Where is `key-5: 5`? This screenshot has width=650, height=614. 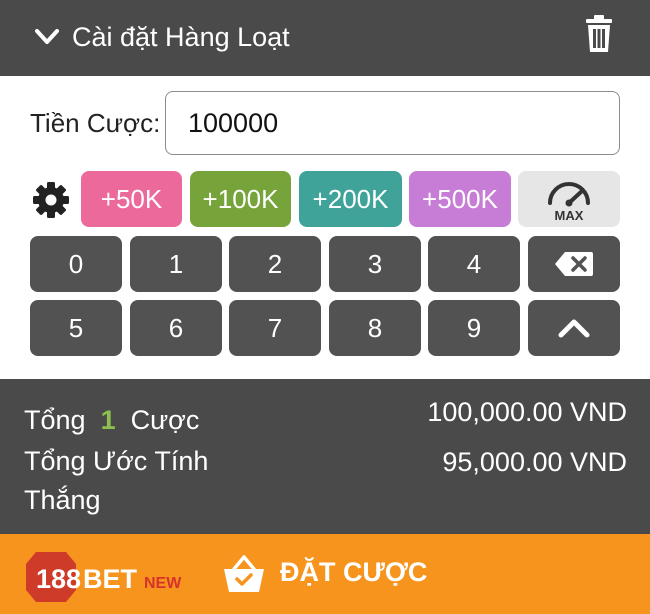
key-5: 5 is located at coordinates (76, 328).